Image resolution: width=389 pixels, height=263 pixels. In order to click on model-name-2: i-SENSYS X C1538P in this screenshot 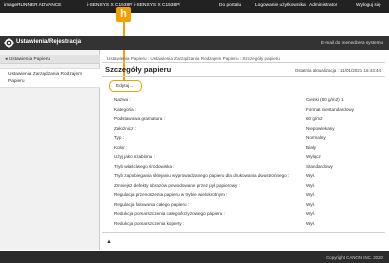, I will do `click(157, 5)`.